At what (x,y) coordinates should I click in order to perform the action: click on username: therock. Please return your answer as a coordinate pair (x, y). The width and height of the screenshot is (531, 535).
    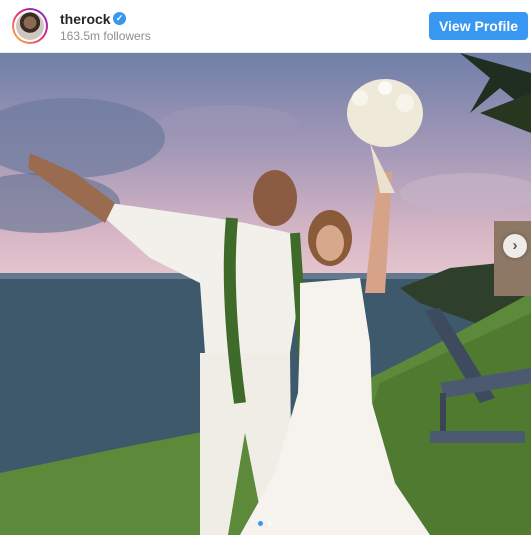
    Looking at the image, I should click on (85, 19).